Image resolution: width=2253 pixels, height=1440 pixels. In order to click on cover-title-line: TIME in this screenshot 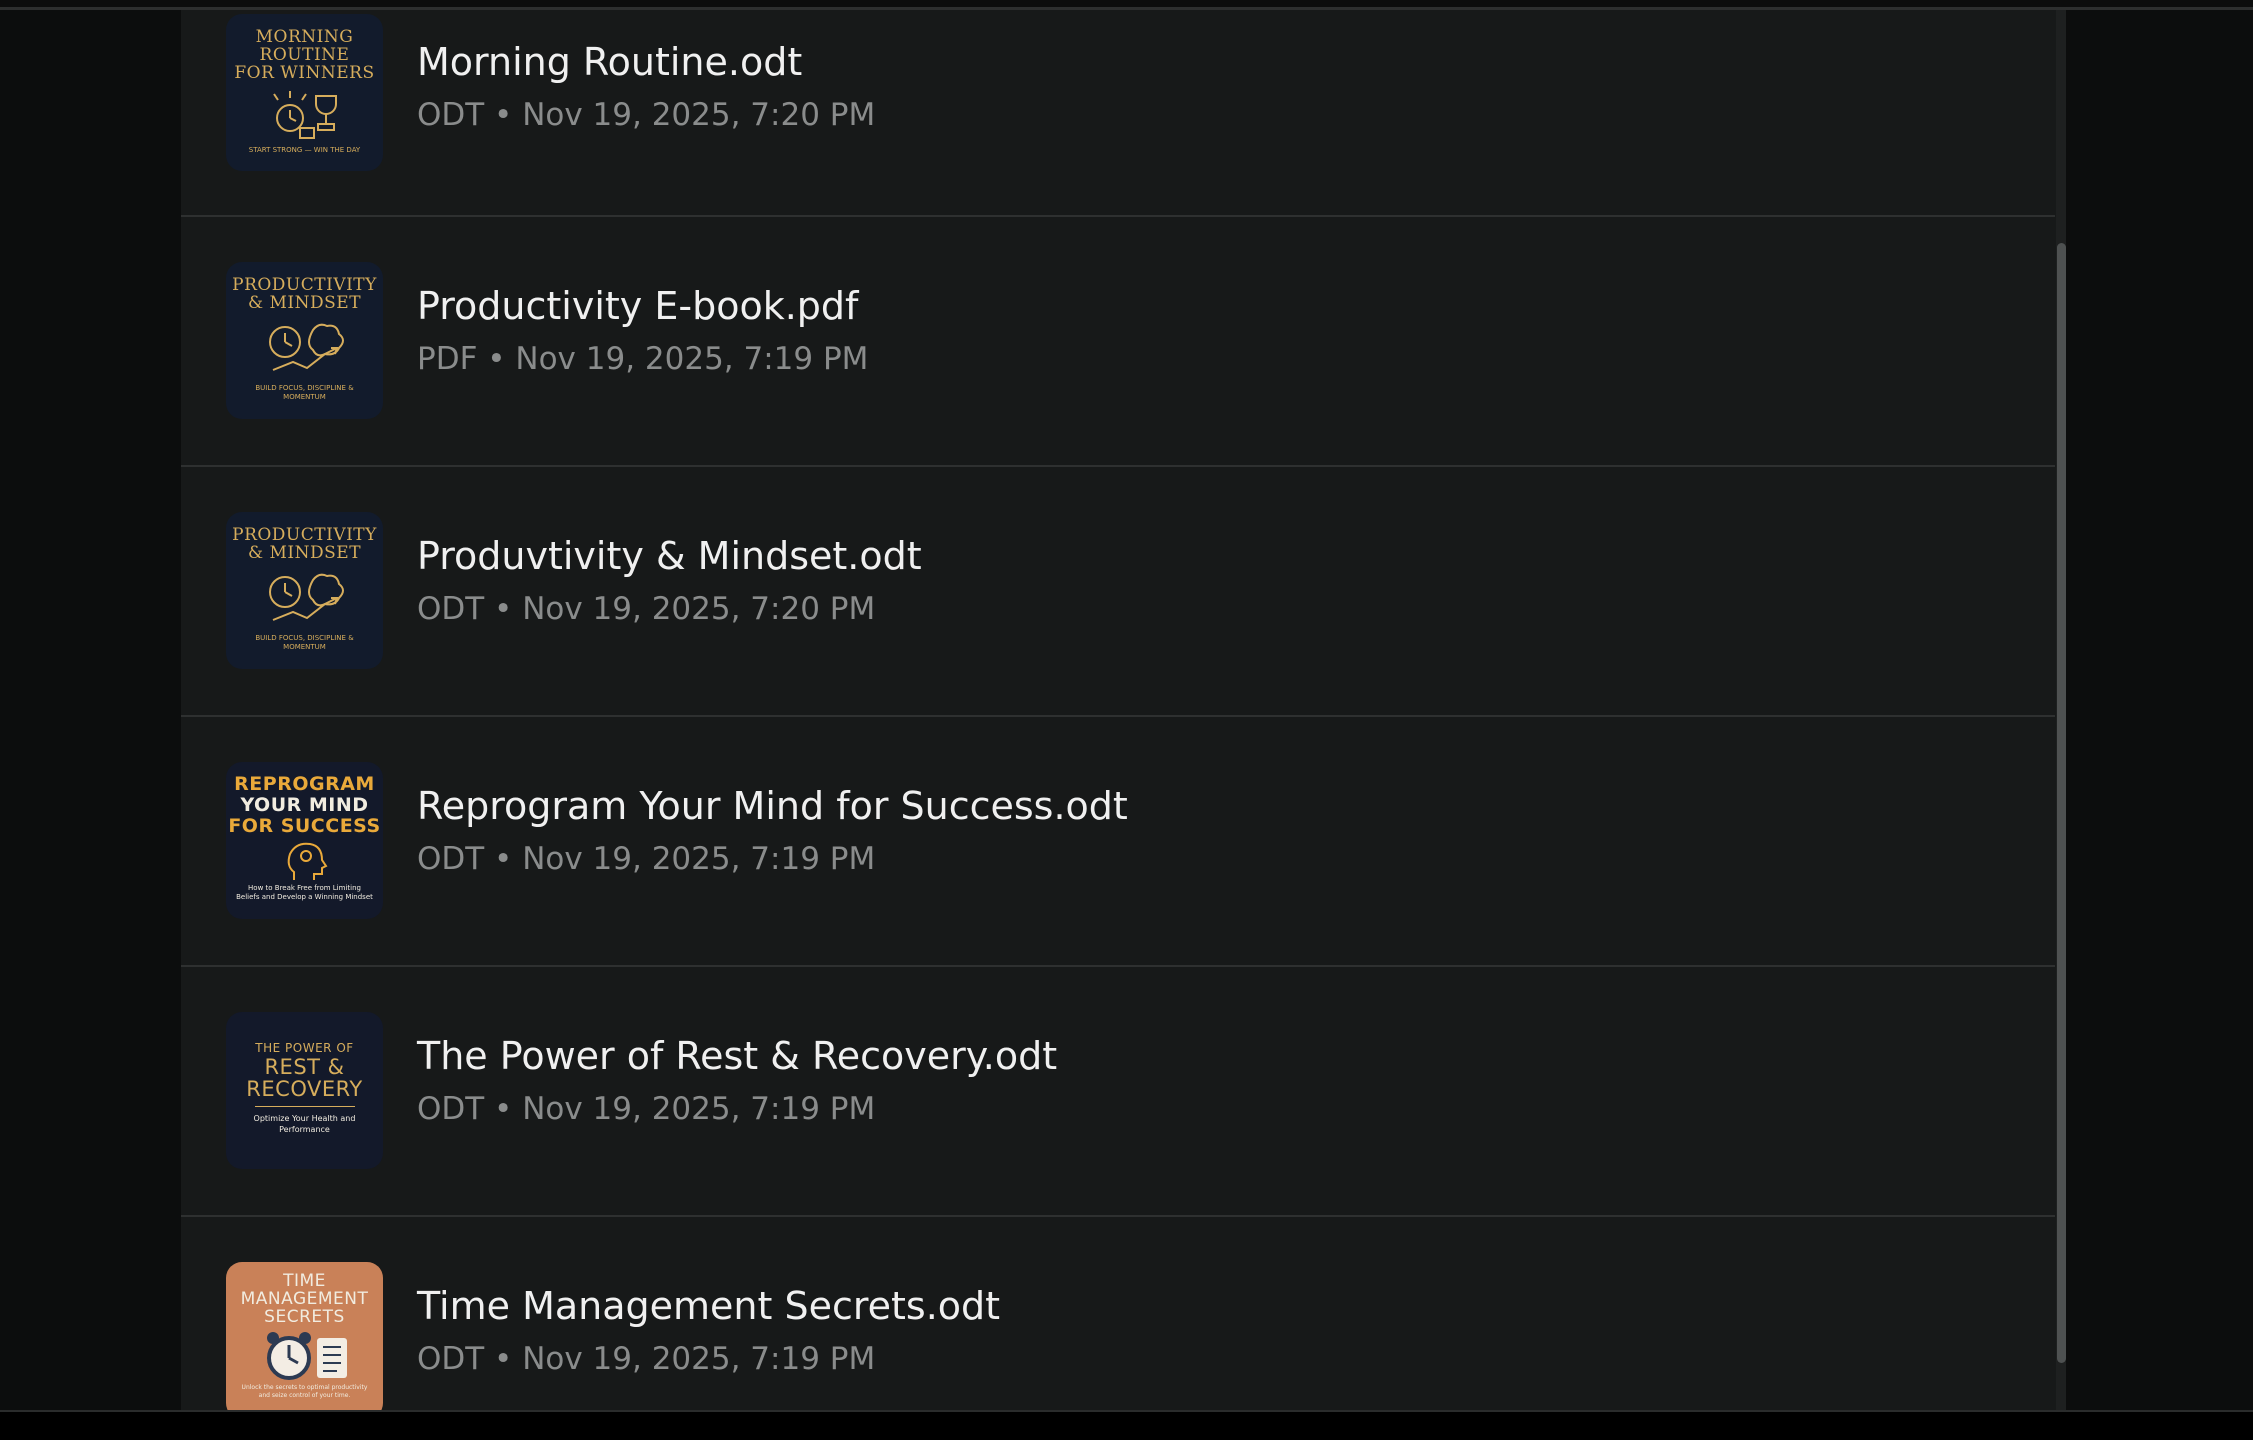, I will do `click(304, 1281)`.